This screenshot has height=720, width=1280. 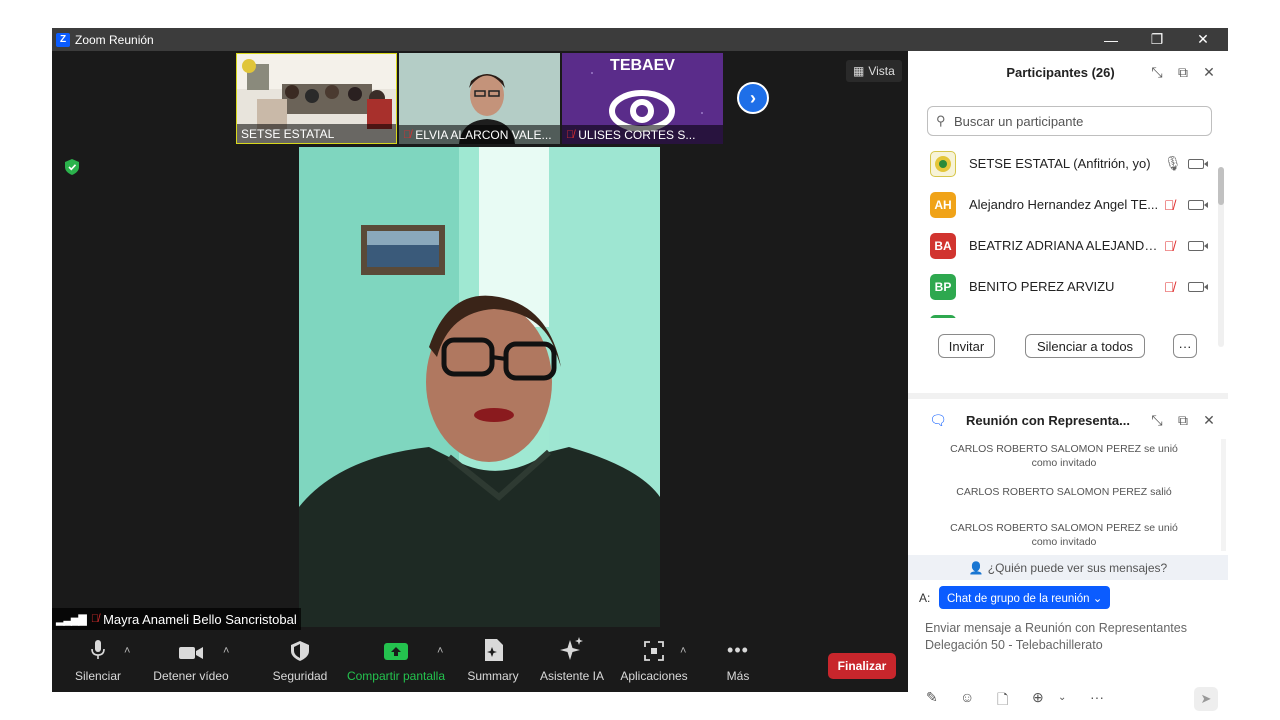 I want to click on more-dots-icon: ···, so click(x=1097, y=697).